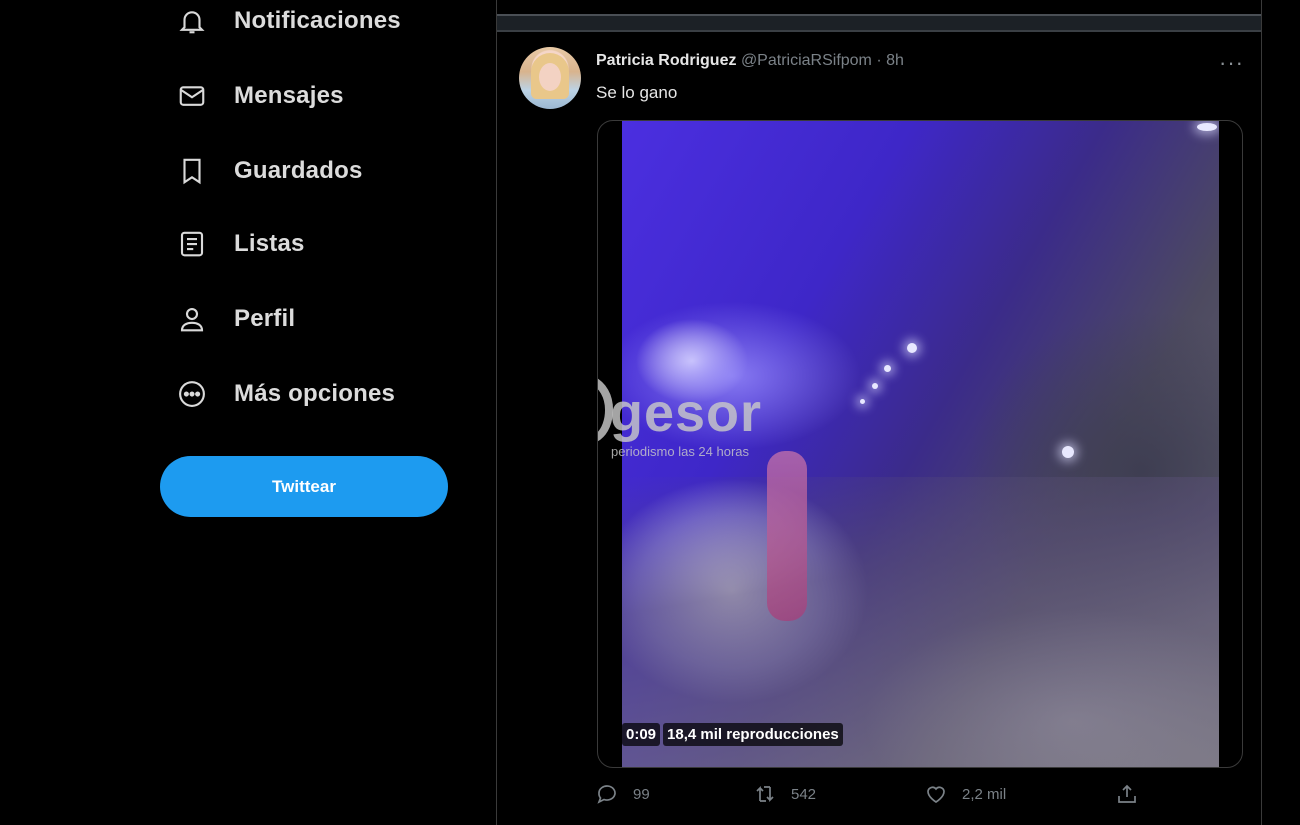 This screenshot has width=1300, height=825. What do you see at coordinates (622, 794) in the screenshot?
I see `reply-button: 99` at bounding box center [622, 794].